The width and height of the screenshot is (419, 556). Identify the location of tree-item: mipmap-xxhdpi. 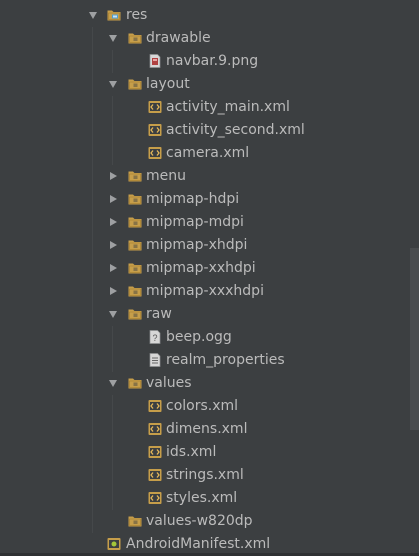
(205, 268).